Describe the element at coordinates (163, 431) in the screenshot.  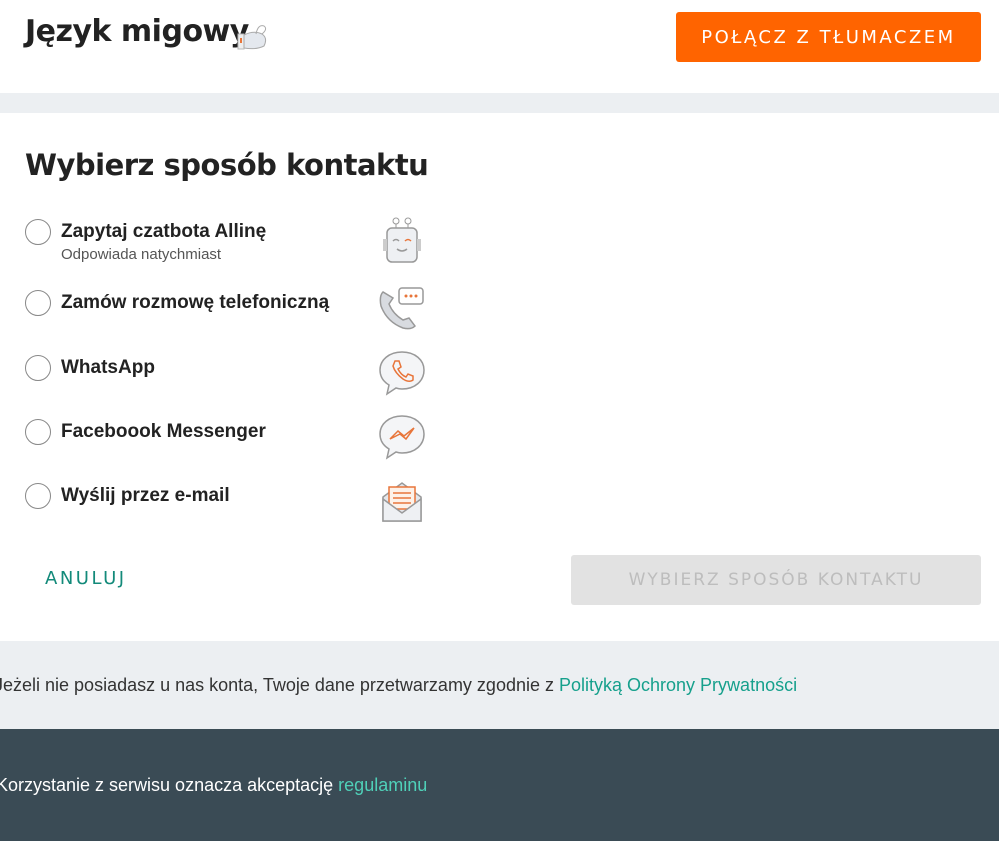
I see `option-label: Faceboook Messenger` at that location.